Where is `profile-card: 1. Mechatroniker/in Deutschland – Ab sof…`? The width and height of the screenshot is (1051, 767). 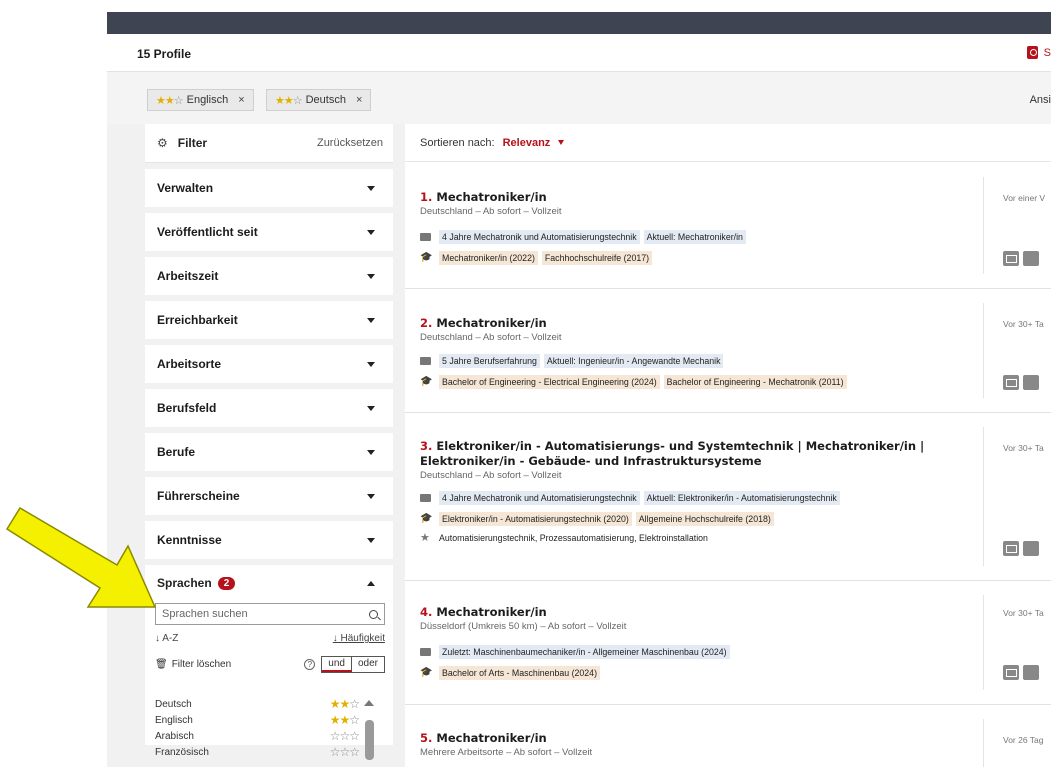 profile-card: 1. Mechatroniker/in Deutschland – Ab sof… is located at coordinates (728, 226).